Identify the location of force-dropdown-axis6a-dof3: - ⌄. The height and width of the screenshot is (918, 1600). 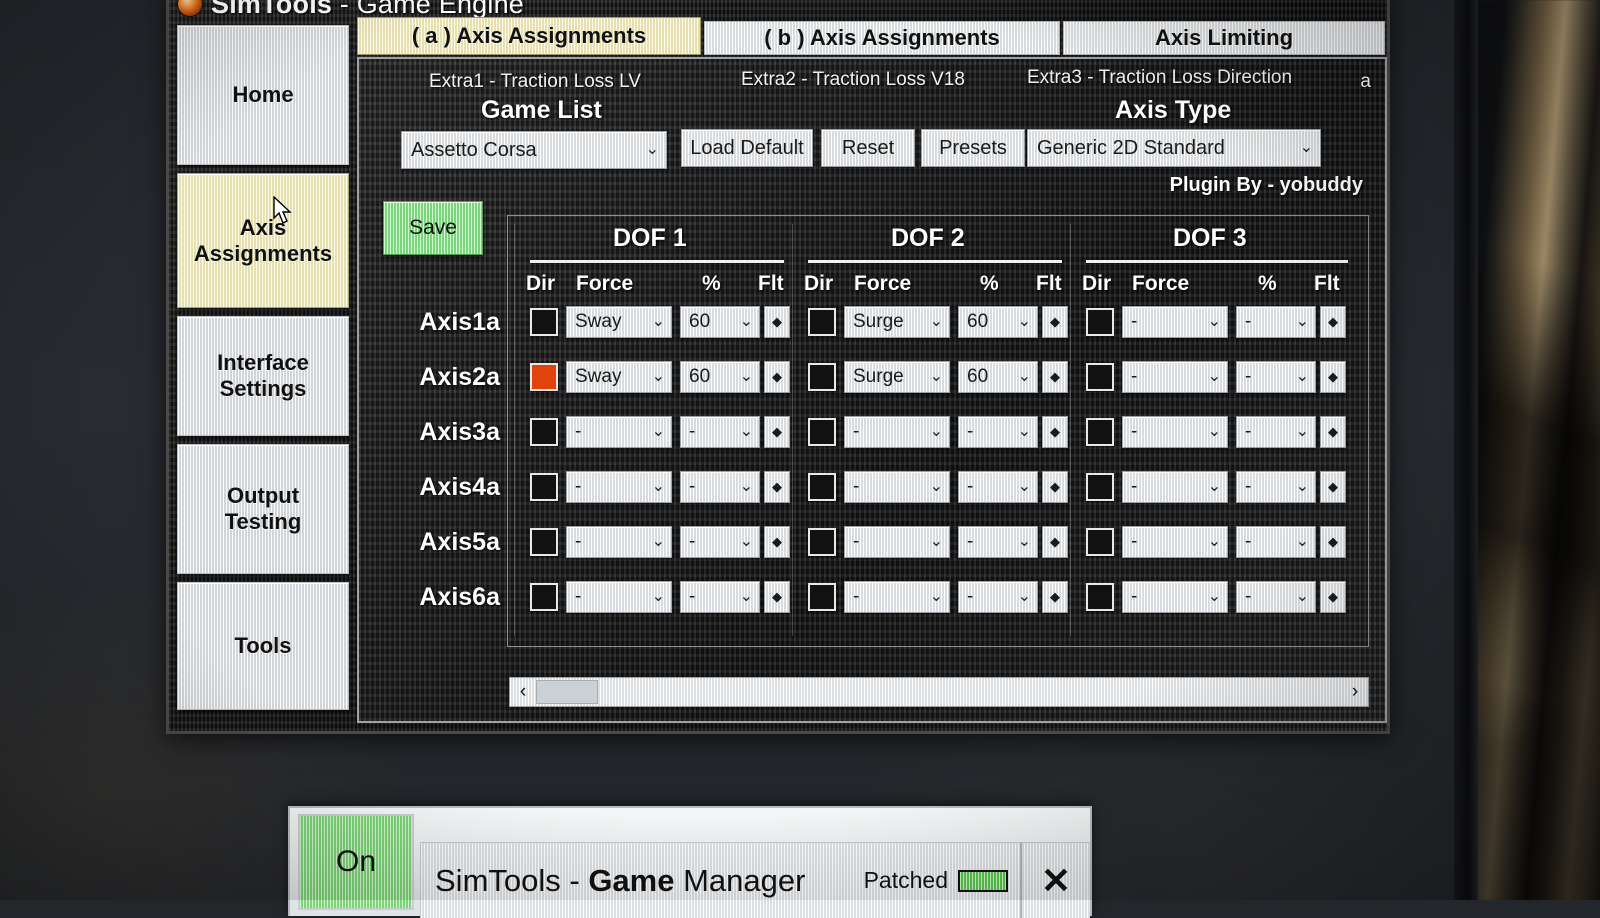
(1175, 597).